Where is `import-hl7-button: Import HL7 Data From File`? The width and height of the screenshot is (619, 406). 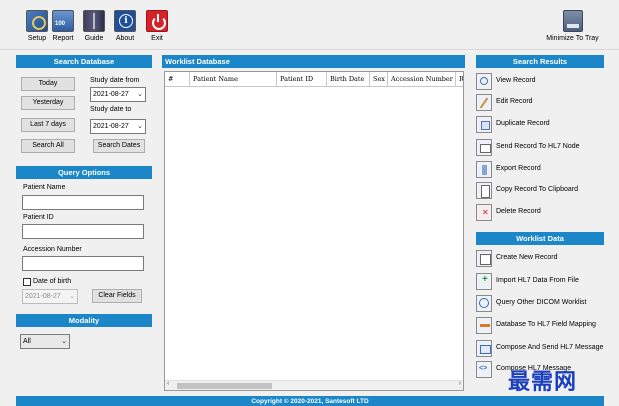 import-hl7-button: Import HL7 Data From File is located at coordinates (540, 282).